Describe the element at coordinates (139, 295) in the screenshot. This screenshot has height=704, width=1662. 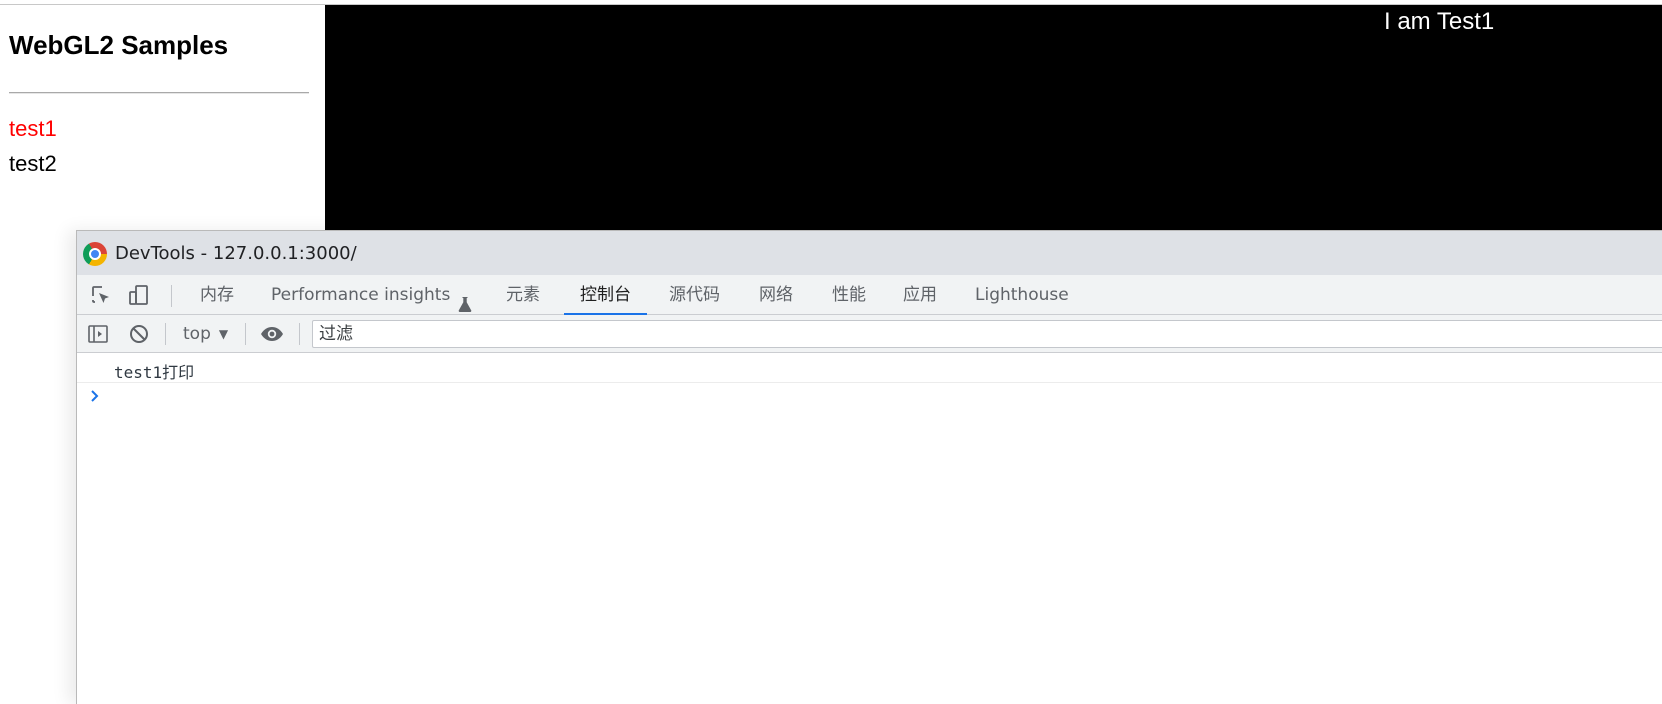
I see `device-toolbar-icon` at that location.